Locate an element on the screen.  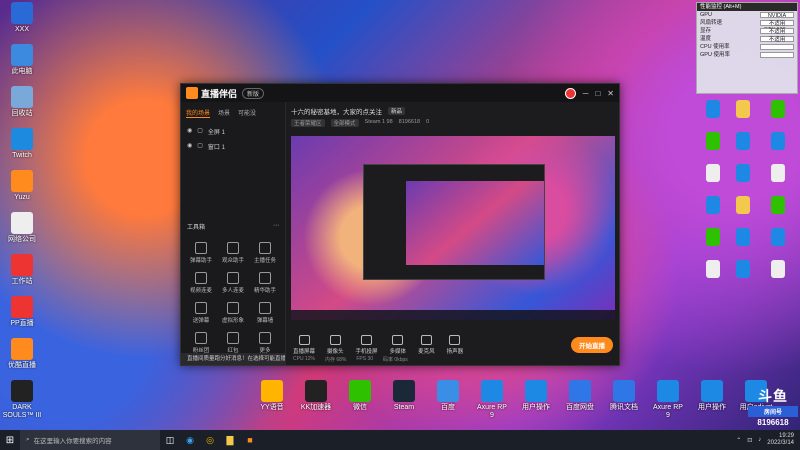
dock-icon: Steam is located at coordinates (404, 400).